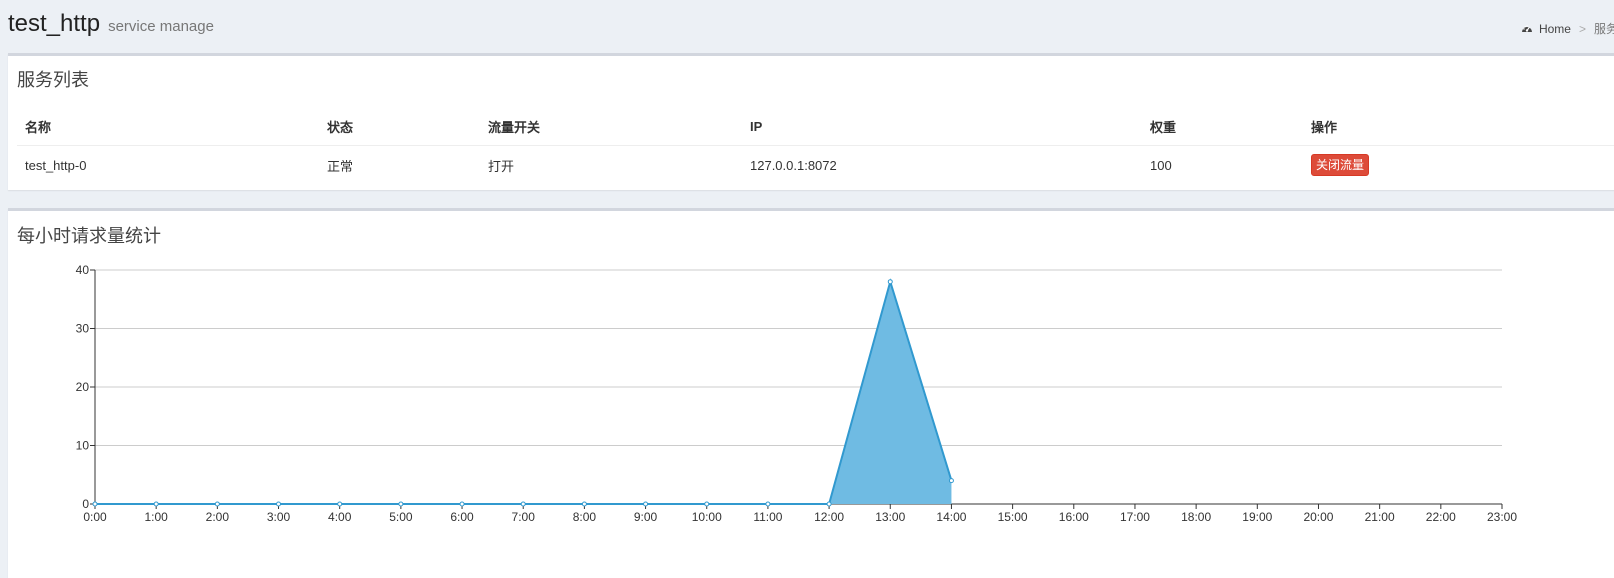 Image resolution: width=1614 pixels, height=578 pixels. I want to click on x-tick-label: 12:00, so click(829, 517).